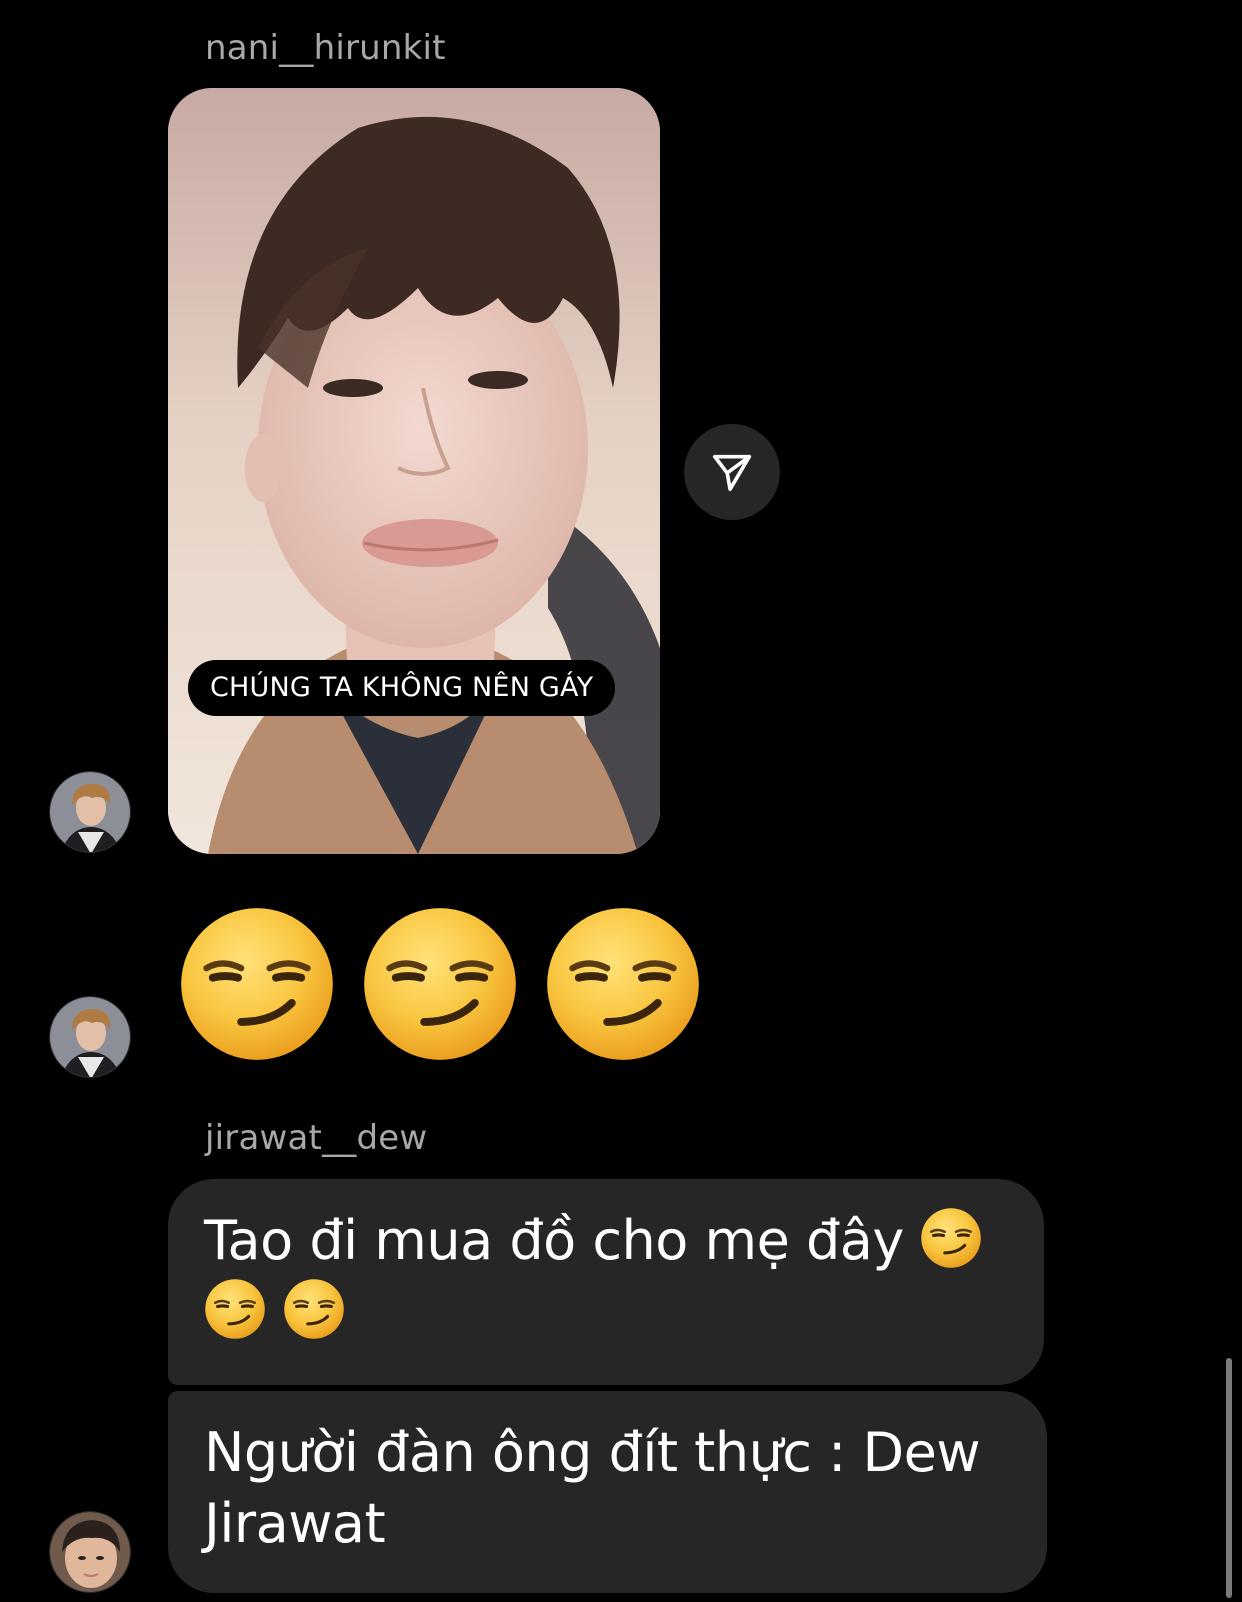 This screenshot has height=1602, width=1242. I want to click on story-caption: CHÚNG TA KHÔNG NÊN GÁY, so click(402, 688).